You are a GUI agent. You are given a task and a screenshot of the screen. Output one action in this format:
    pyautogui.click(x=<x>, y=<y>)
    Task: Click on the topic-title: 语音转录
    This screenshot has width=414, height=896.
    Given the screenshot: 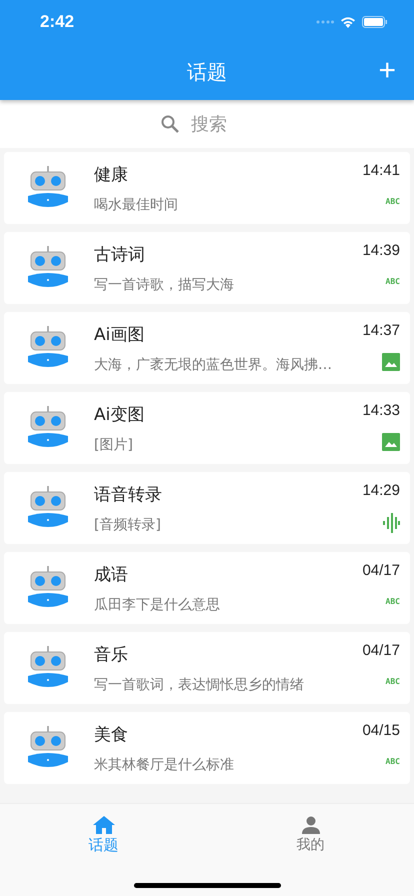 What is the action you would take?
    pyautogui.click(x=128, y=495)
    